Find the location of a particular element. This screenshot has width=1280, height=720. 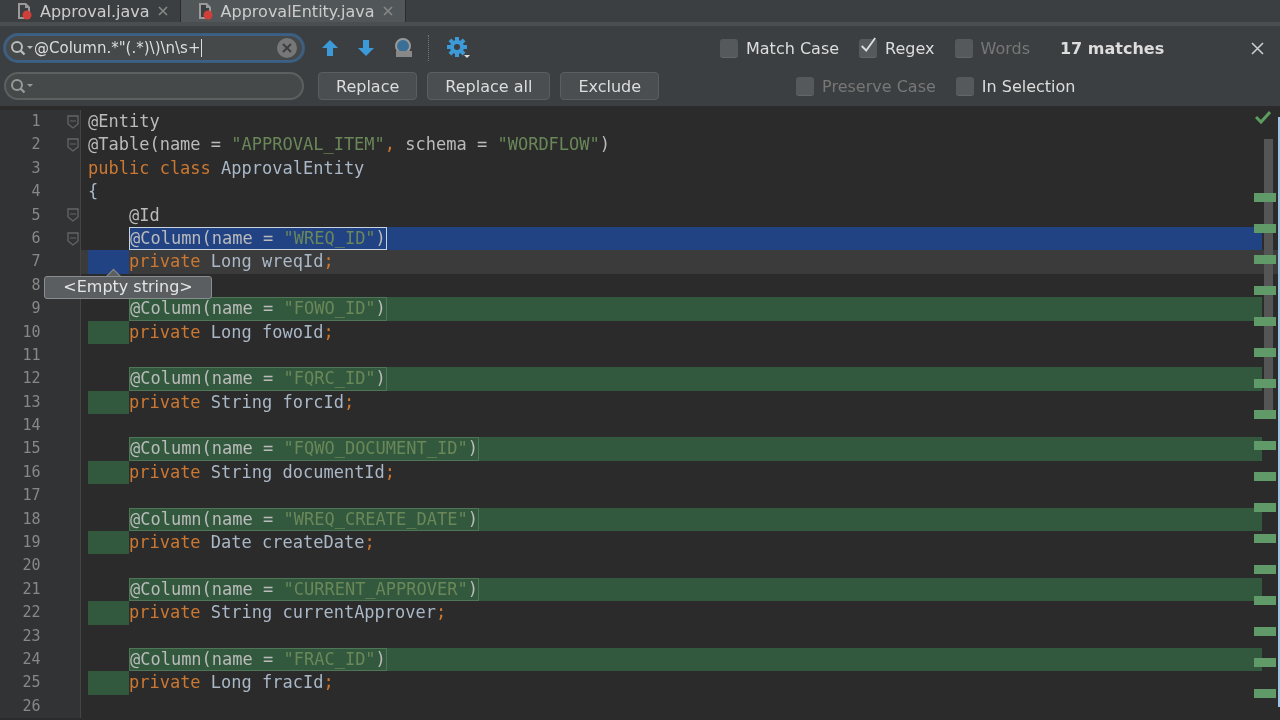

line-number: 15 is located at coordinates (31, 449).